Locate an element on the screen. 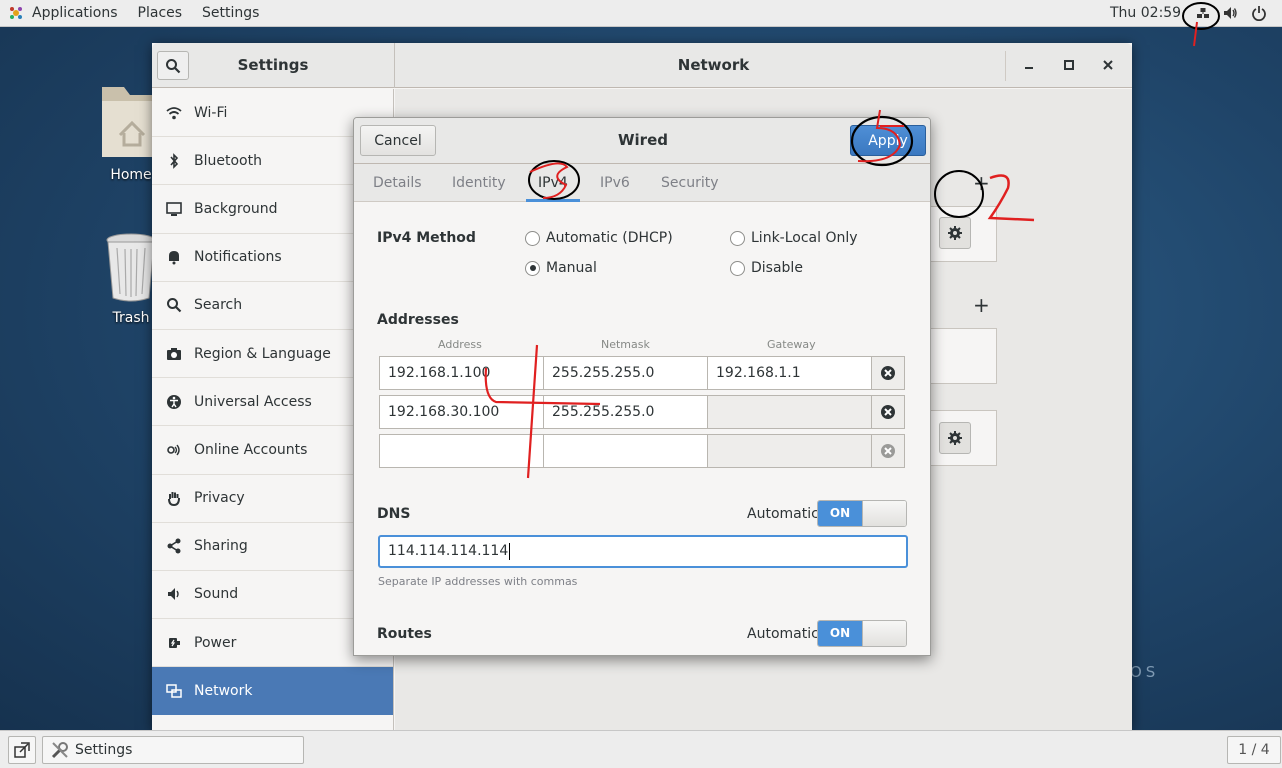  tab-identity: Identity is located at coordinates (479, 183).